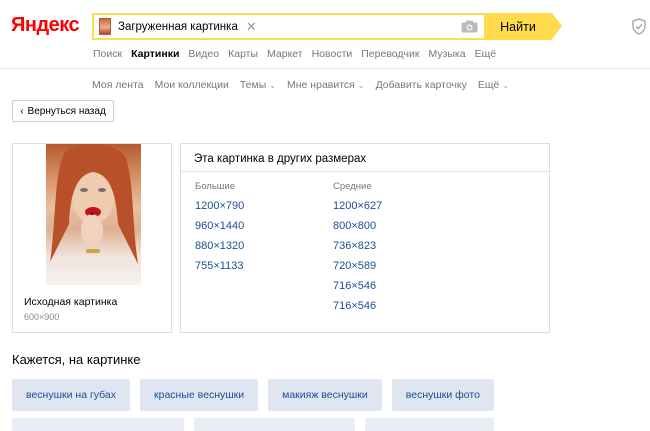 Image resolution: width=650 pixels, height=431 pixels. What do you see at coordinates (523, 26) in the screenshot?
I see `find-button: Найти` at bounding box center [523, 26].